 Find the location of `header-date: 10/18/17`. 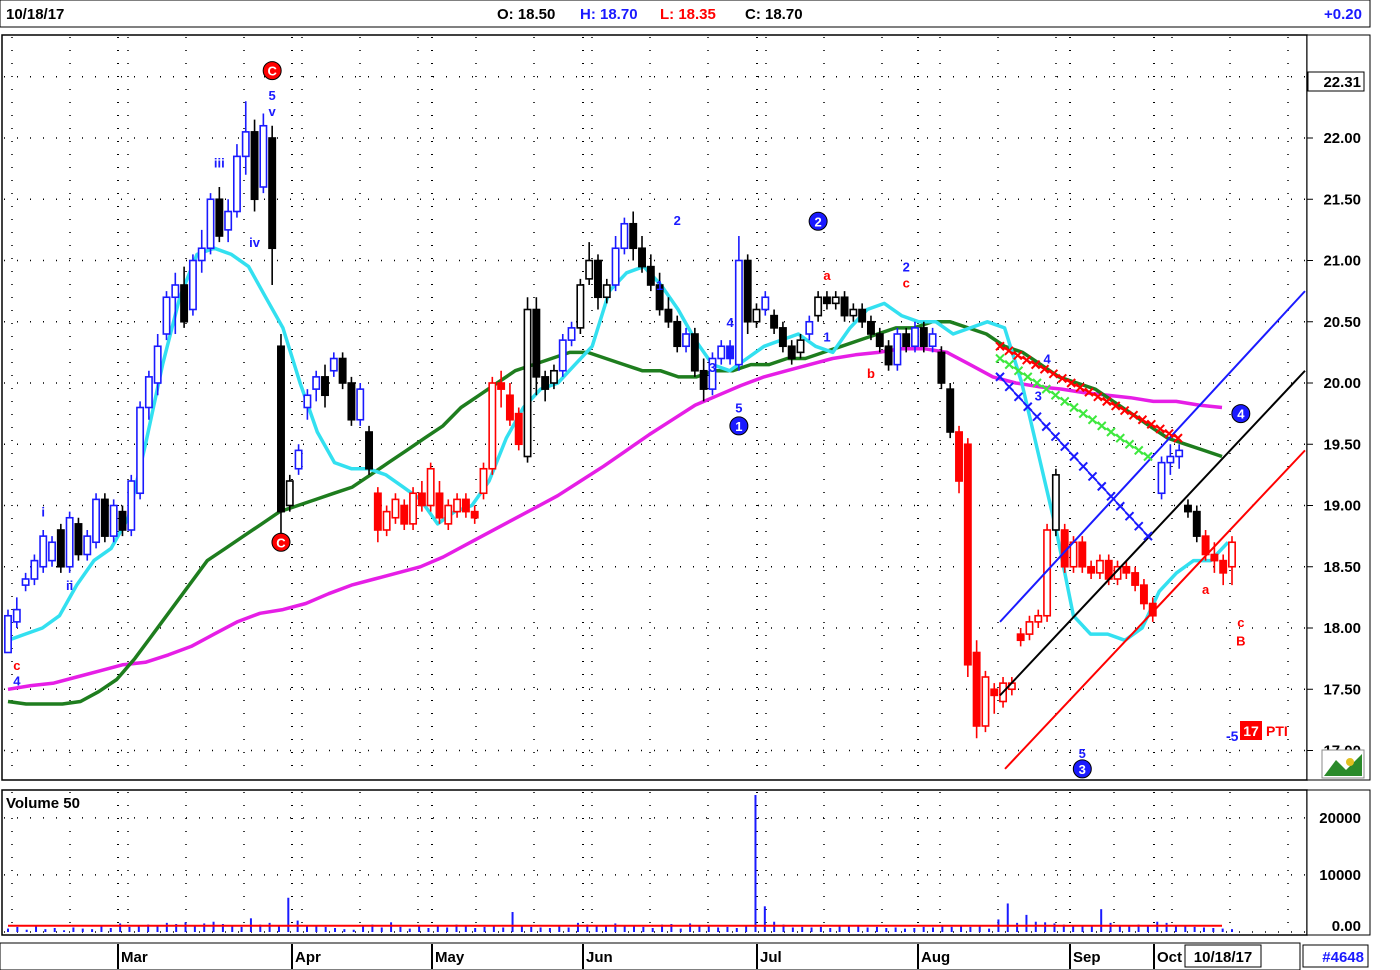

header-date: 10/18/17 is located at coordinates (35, 14).